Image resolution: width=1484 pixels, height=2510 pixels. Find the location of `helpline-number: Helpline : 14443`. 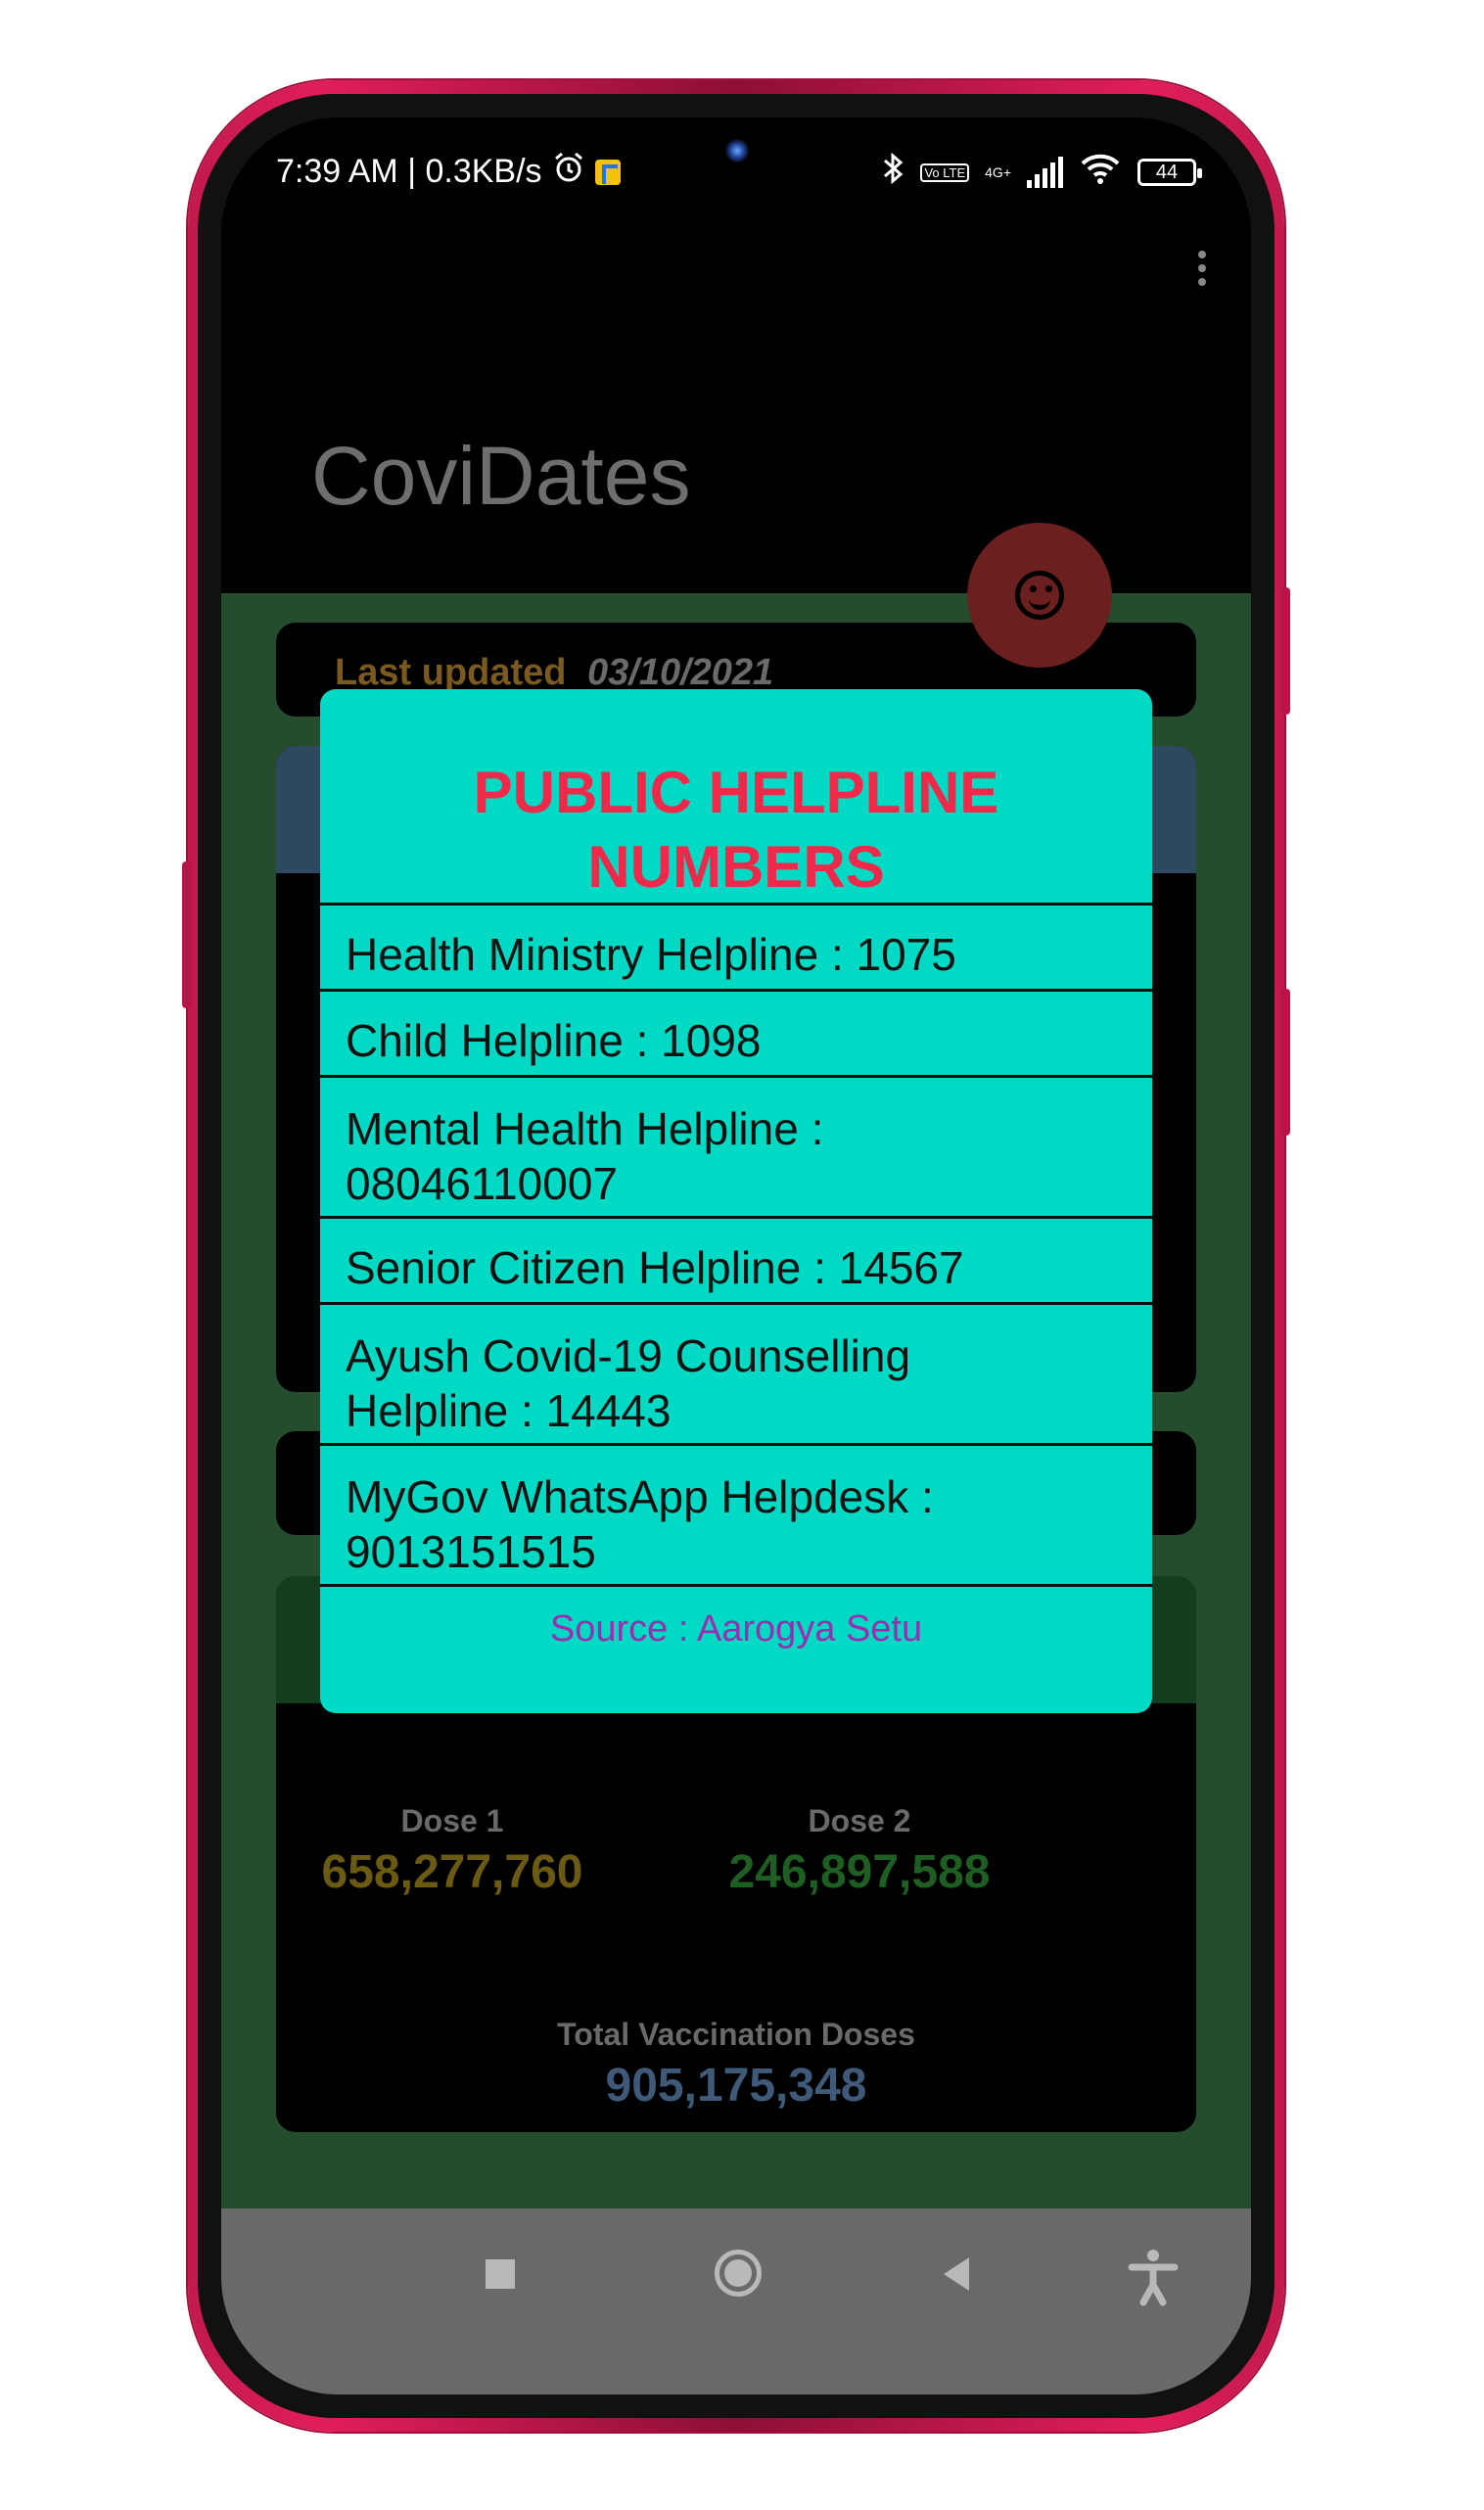

helpline-number: Helpline : 14443 is located at coordinates (509, 1411).